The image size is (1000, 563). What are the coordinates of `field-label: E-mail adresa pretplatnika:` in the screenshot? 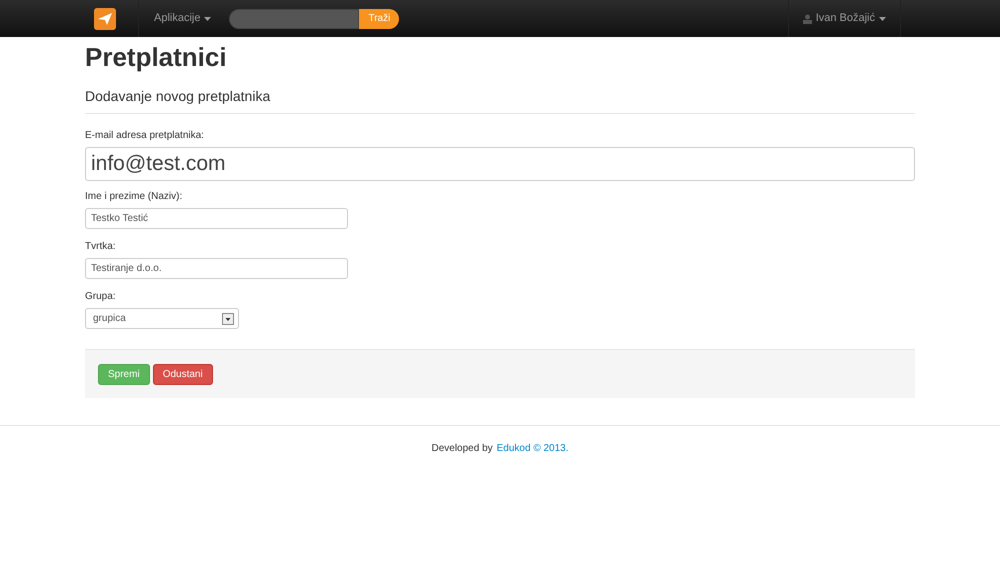 It's located at (145, 136).